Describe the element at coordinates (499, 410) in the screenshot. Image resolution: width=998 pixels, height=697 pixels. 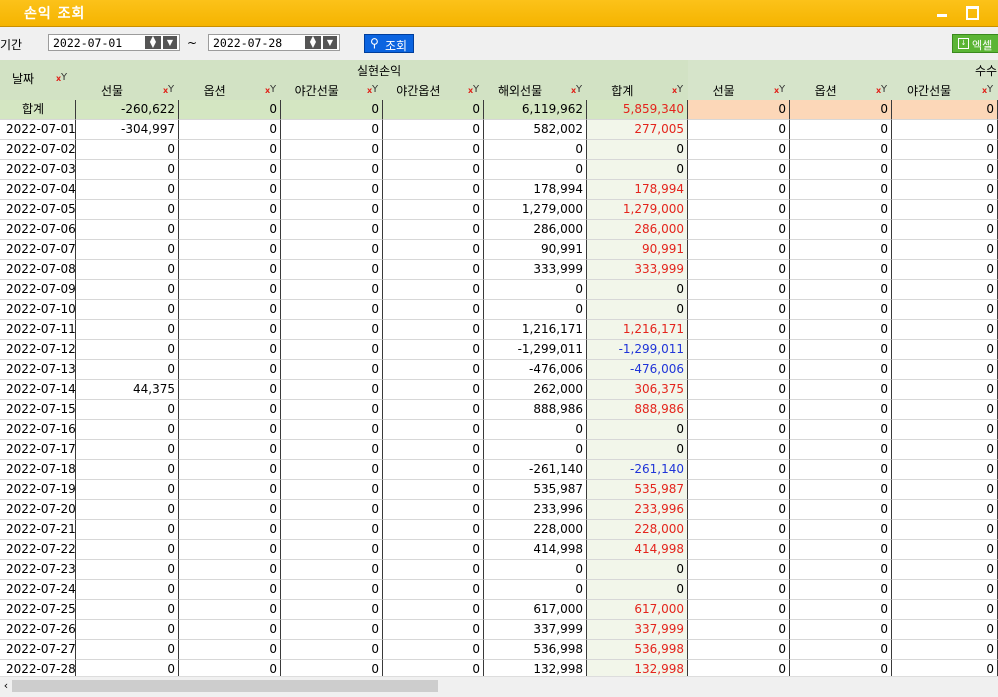
I see `table-row: 2022-07-15 0 0 0 0 888,986 888,986 0 0 0` at that location.